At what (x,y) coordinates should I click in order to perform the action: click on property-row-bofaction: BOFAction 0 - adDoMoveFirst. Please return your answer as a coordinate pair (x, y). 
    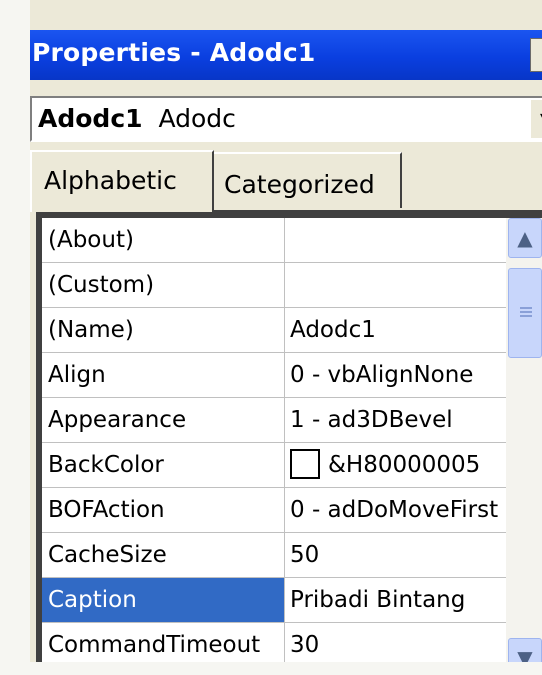
    Looking at the image, I should click on (277, 510).